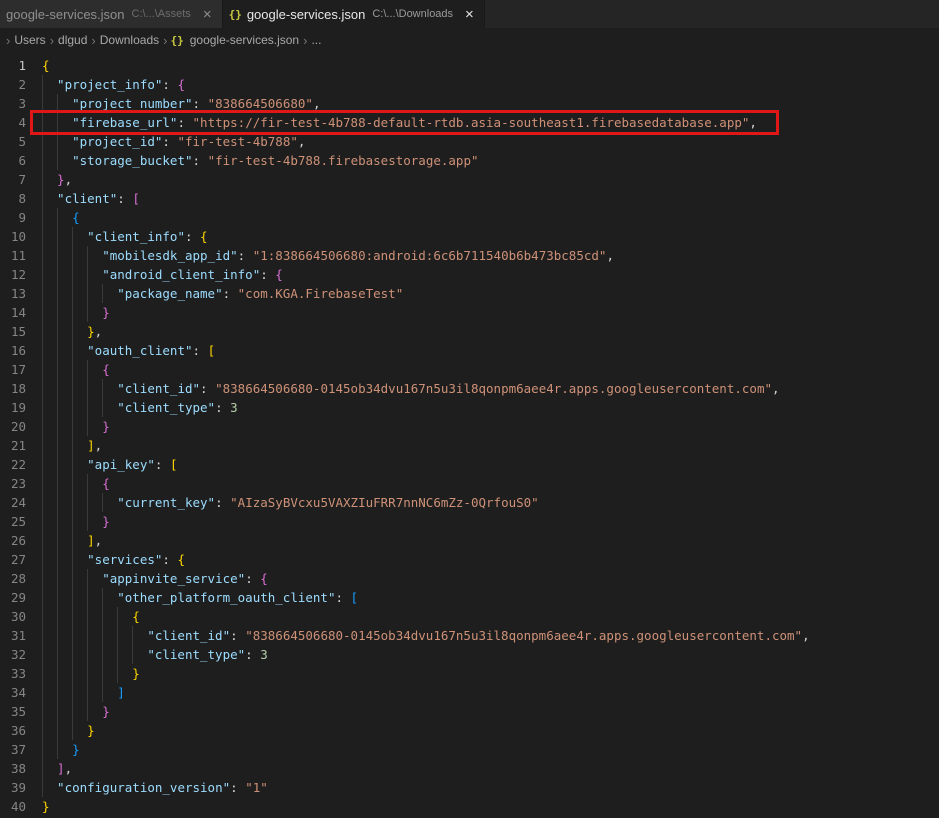 This screenshot has width=939, height=818. I want to click on code-line: 9{, so click(469, 217).